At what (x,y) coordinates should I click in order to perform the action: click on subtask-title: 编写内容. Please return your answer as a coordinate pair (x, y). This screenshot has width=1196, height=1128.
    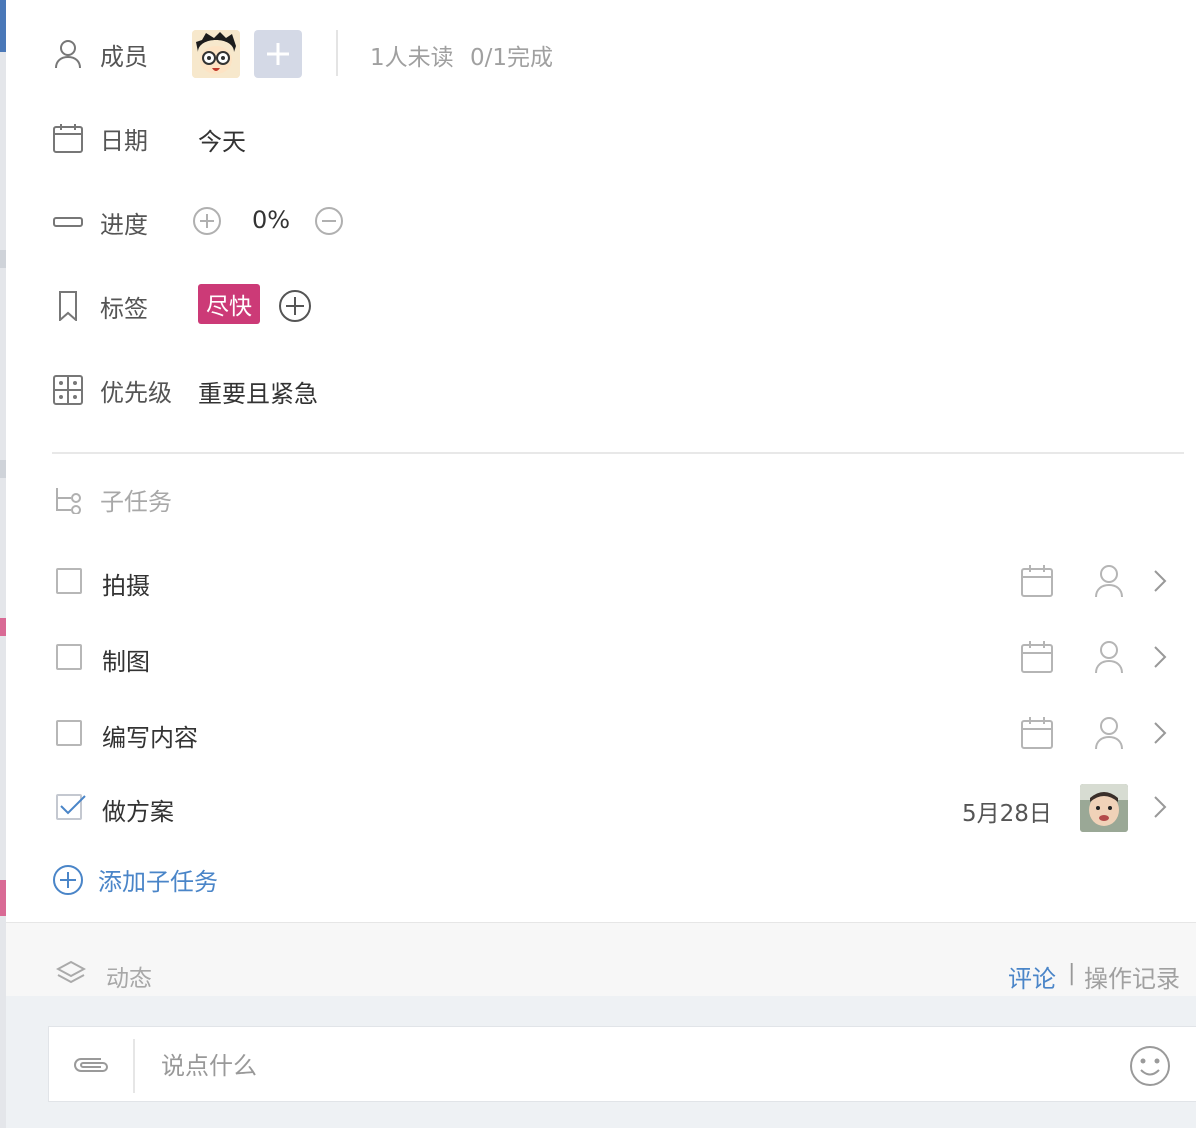
    Looking at the image, I should click on (150, 735).